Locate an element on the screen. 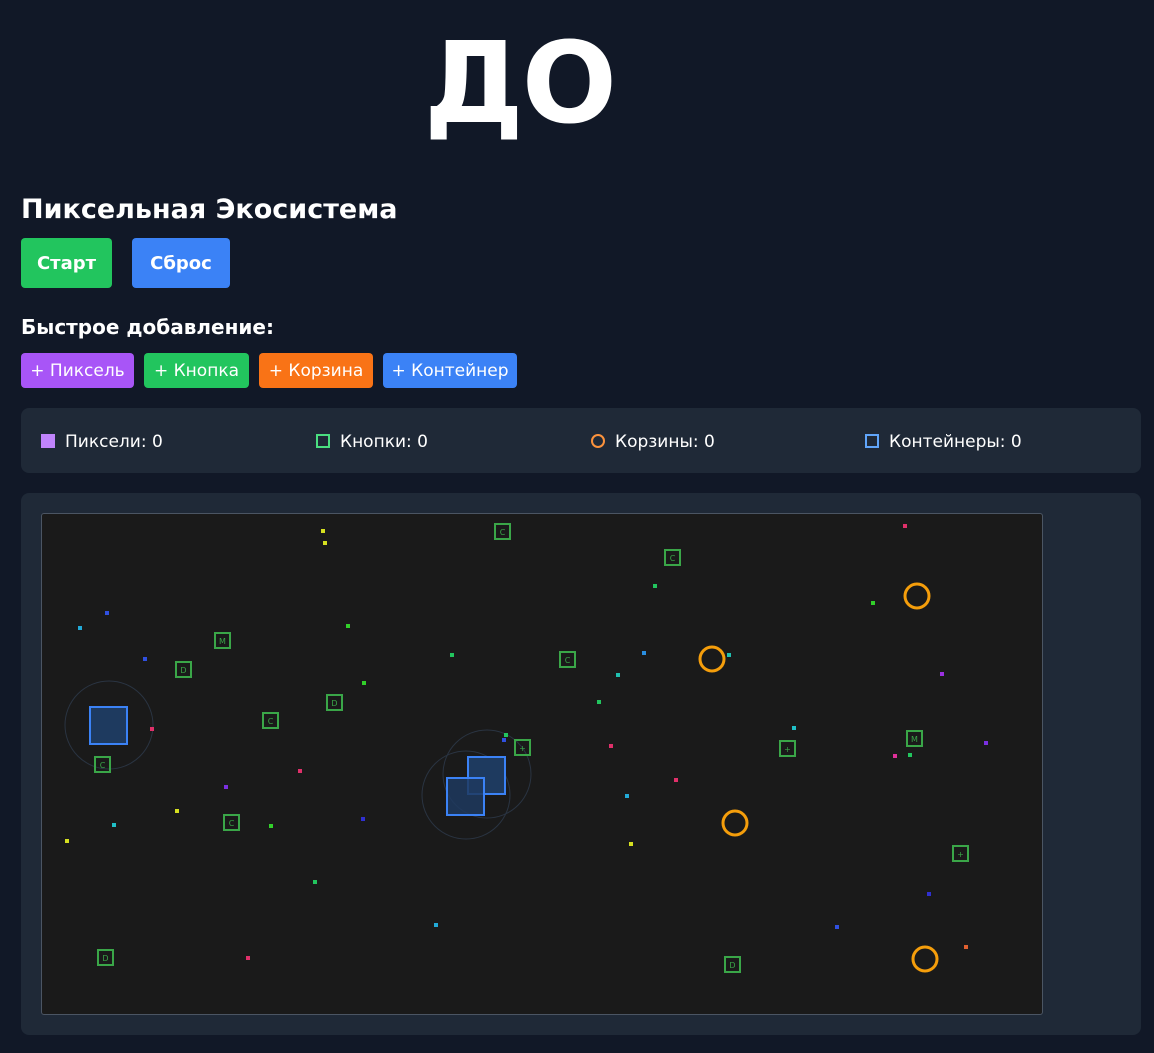 The height and width of the screenshot is (1053, 1154). reset-button: Сброс is located at coordinates (181, 263).